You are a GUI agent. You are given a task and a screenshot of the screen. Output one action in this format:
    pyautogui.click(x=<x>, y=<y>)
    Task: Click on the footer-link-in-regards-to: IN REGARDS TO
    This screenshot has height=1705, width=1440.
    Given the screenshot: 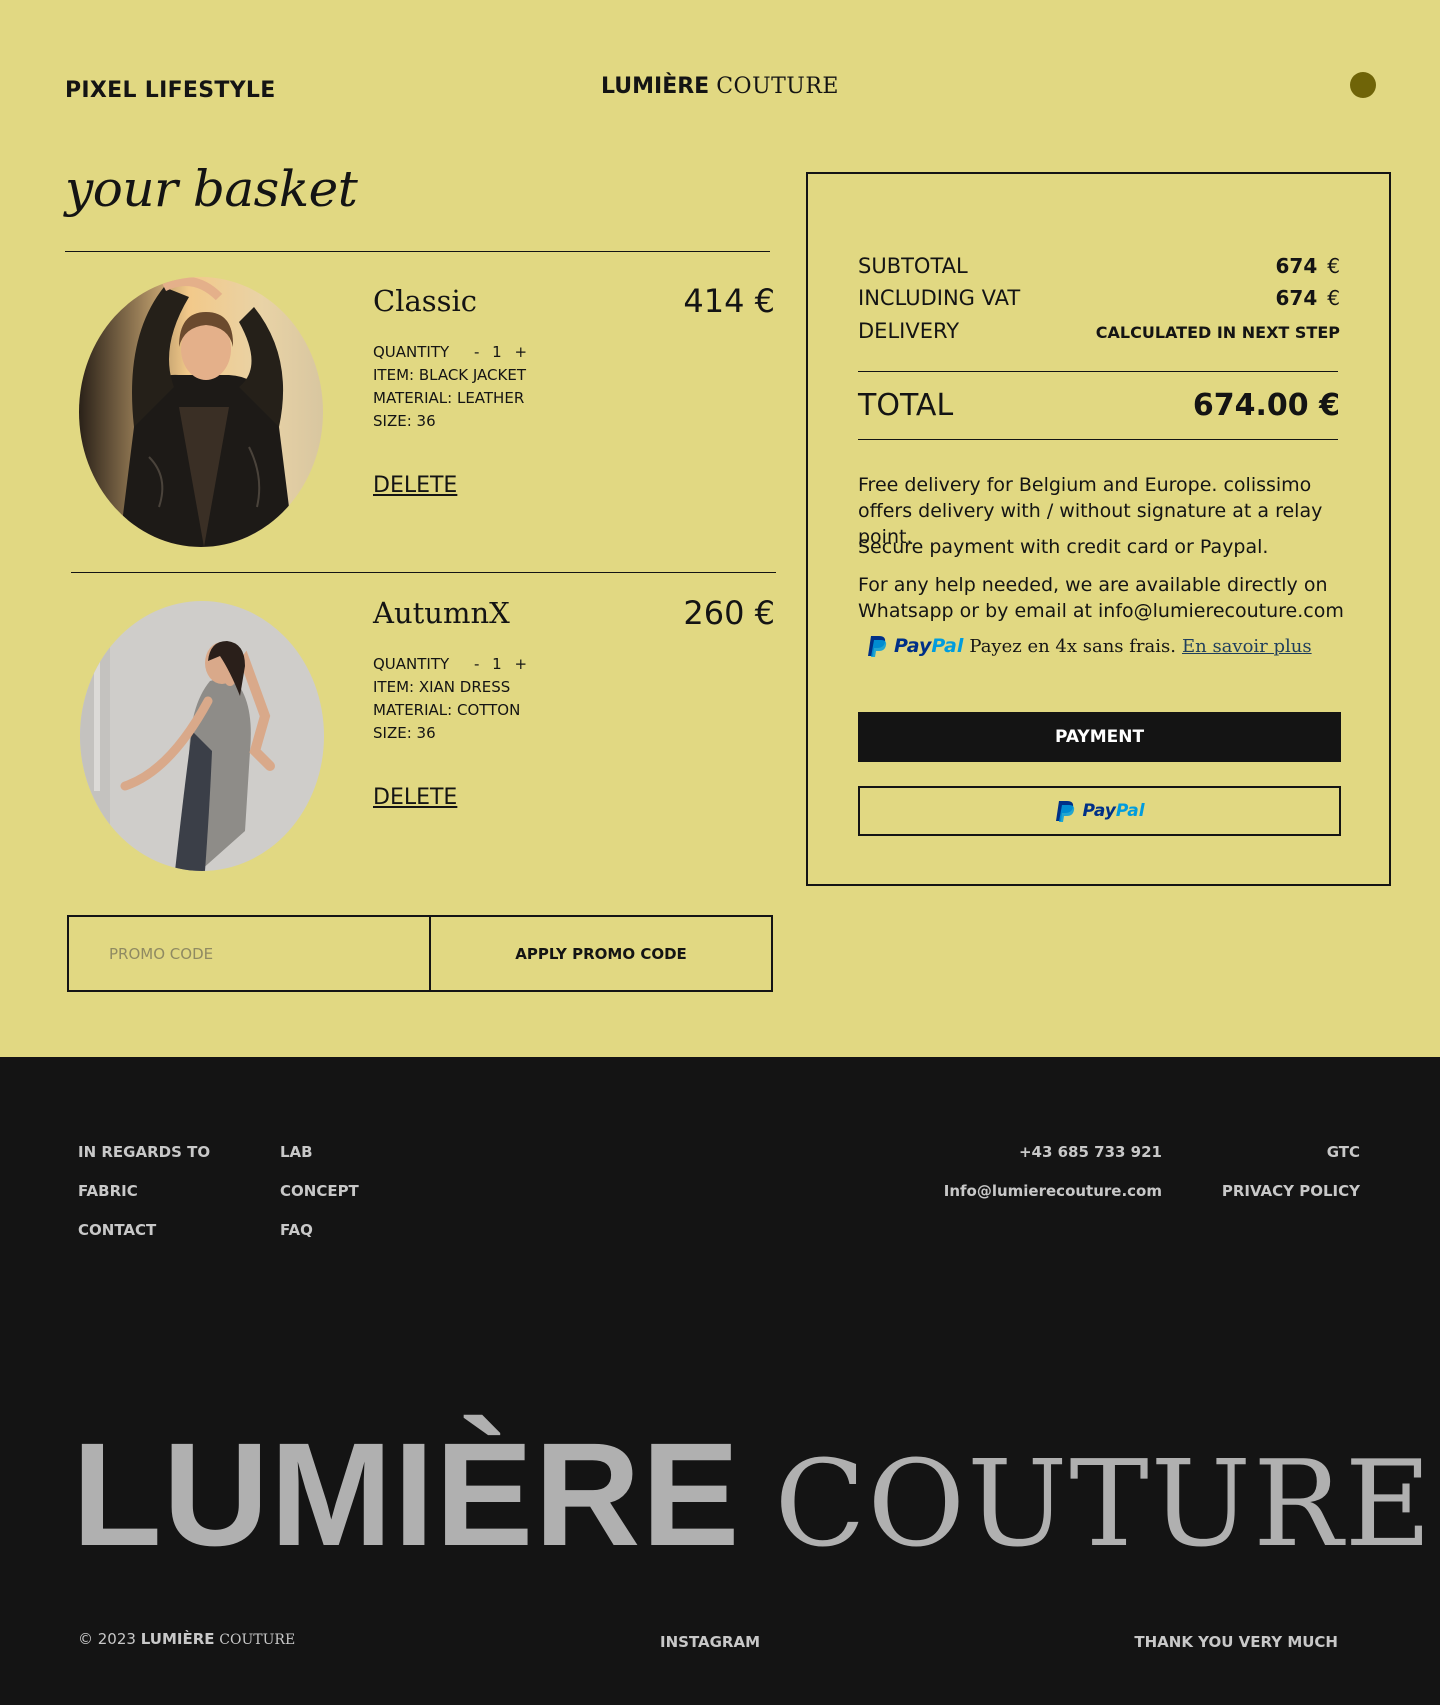 What is the action you would take?
    pyautogui.click(x=144, y=1152)
    